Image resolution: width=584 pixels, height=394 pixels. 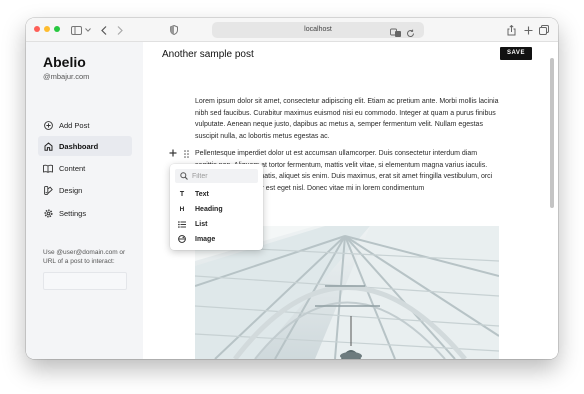 I want to click on sidebar-item-content: Content, so click(x=85, y=168).